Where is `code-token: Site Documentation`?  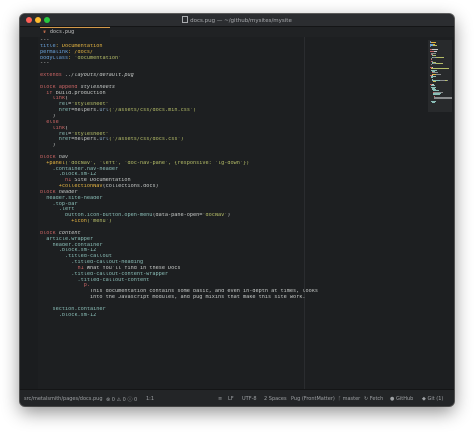
code-token: Site Documentation is located at coordinates (102, 181).